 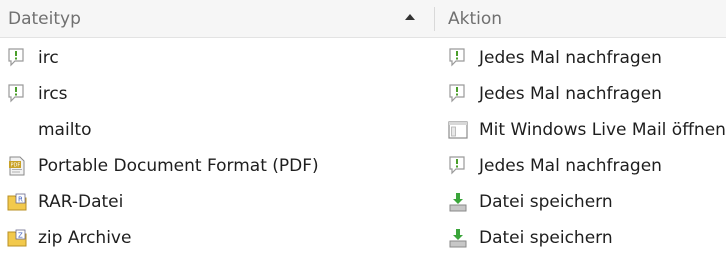 I want to click on type-cell: mailto, so click(x=216, y=130).